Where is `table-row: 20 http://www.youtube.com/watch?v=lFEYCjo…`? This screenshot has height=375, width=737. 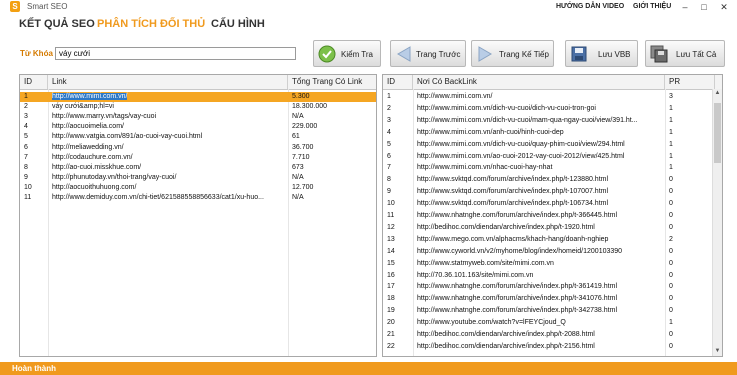 table-row: 20 http://www.youtube.com/watch?v=lFEYCjo… is located at coordinates (548, 323).